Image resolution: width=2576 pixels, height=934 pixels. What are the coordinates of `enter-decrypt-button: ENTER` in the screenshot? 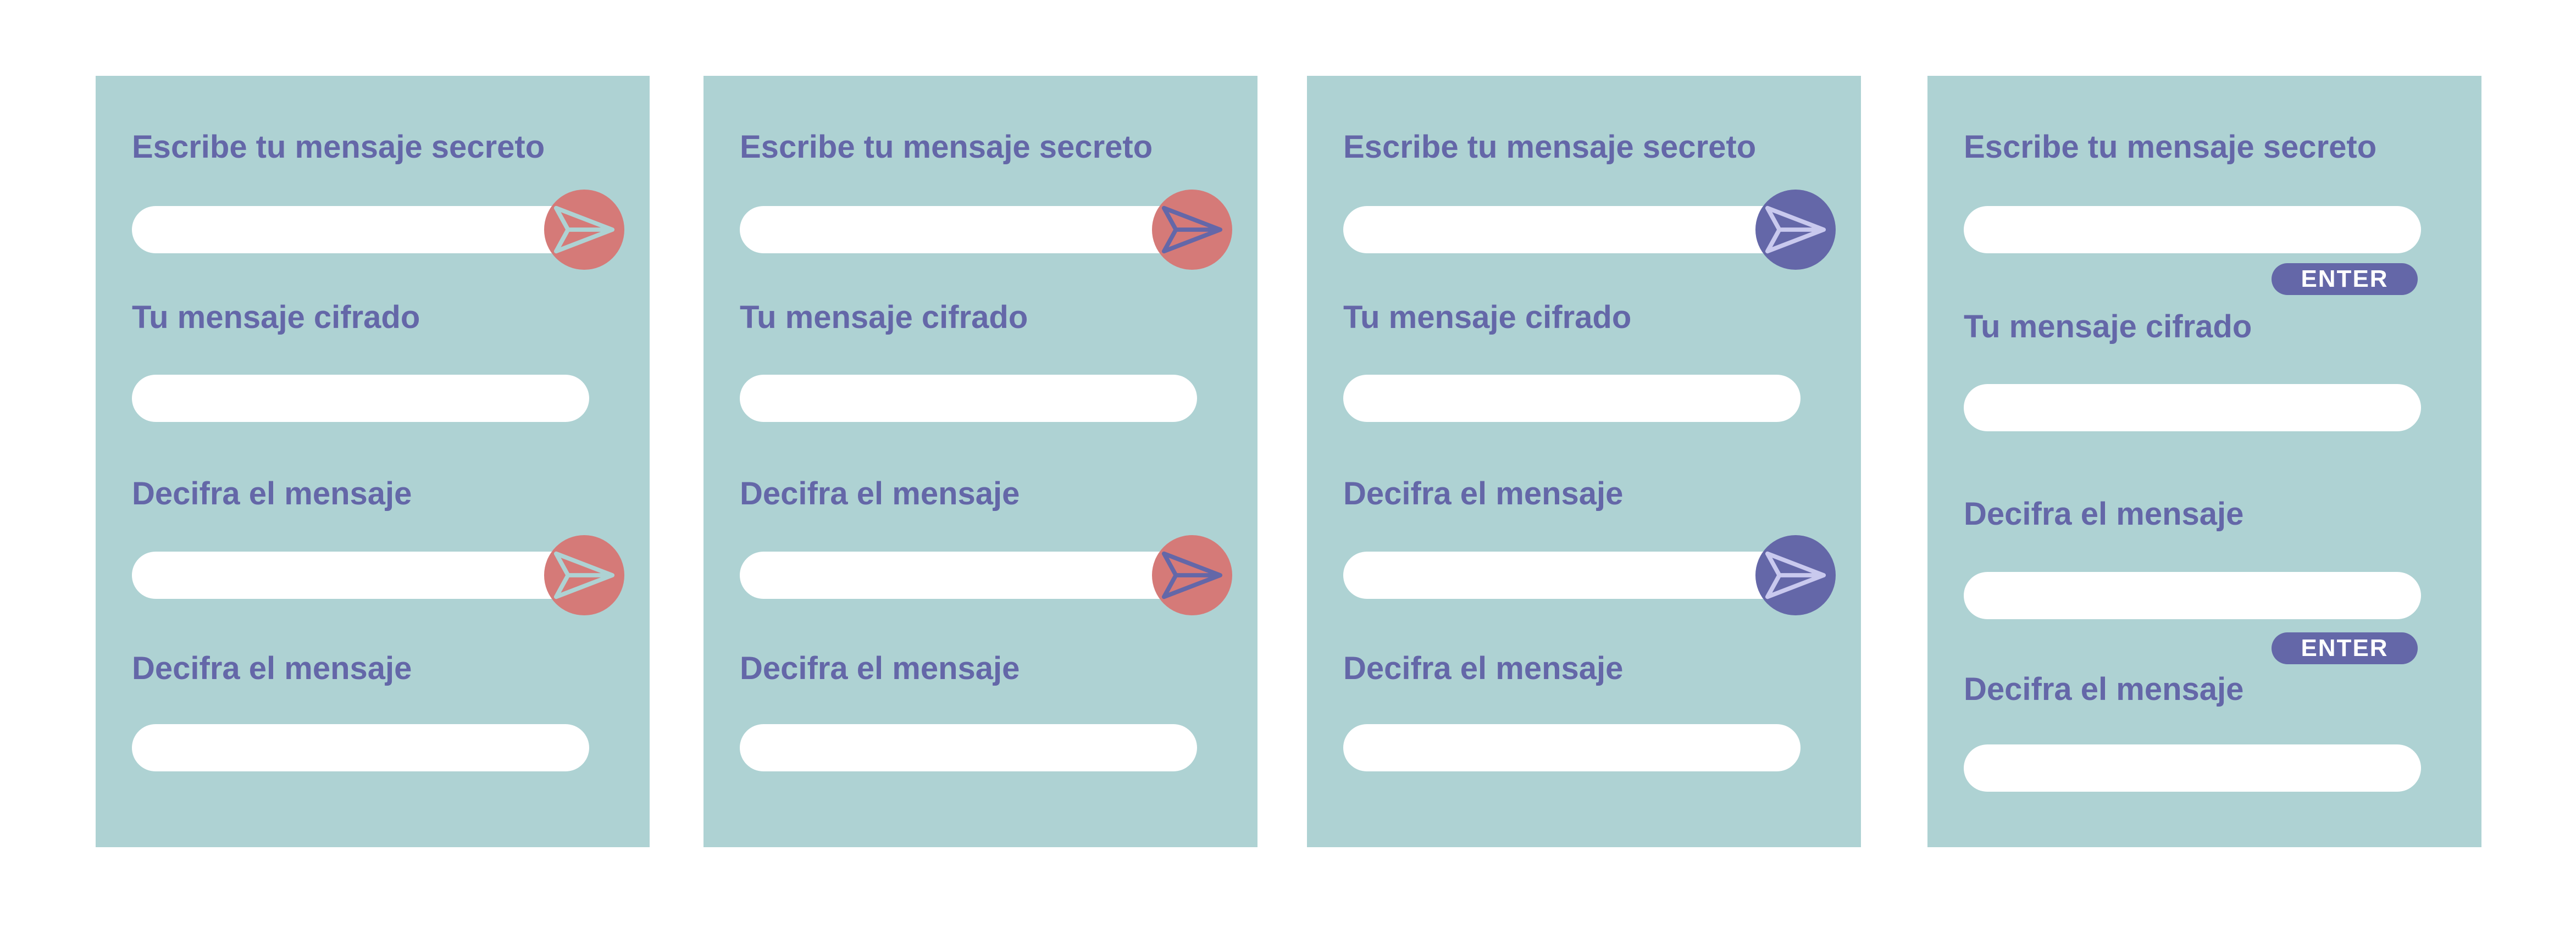 It's located at (2345, 648).